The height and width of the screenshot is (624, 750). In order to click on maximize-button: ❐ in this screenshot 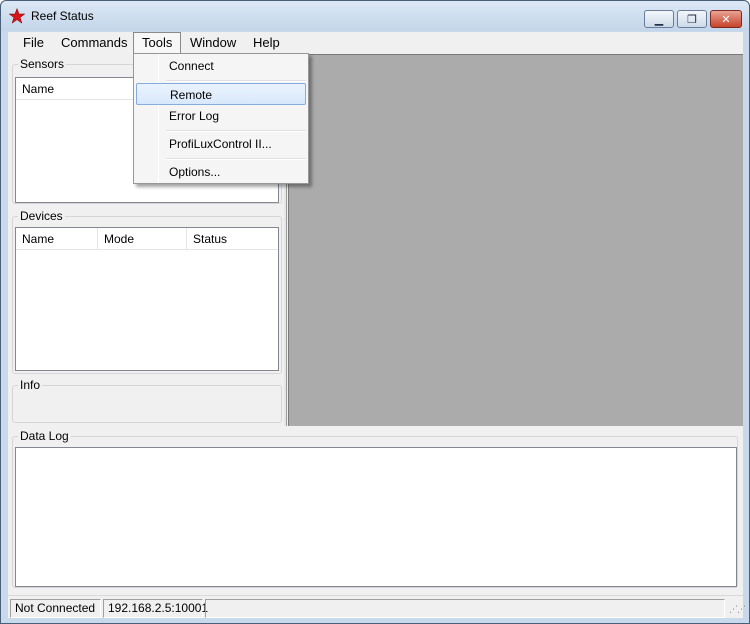, I will do `click(692, 19)`.